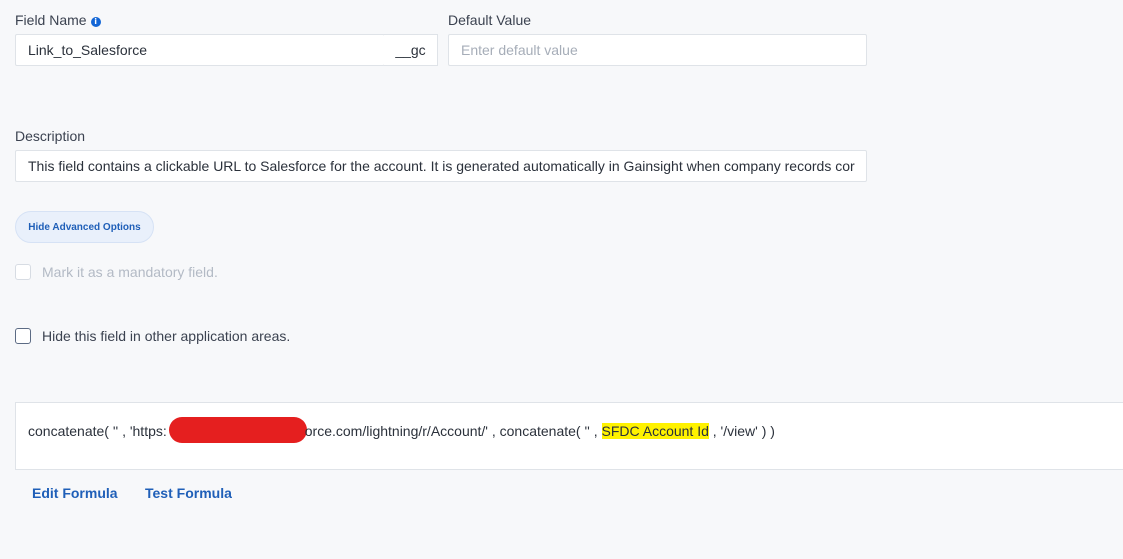 The height and width of the screenshot is (559, 1123). Describe the element at coordinates (411, 50) in the screenshot. I see `field-name-suffix: __gc` at that location.